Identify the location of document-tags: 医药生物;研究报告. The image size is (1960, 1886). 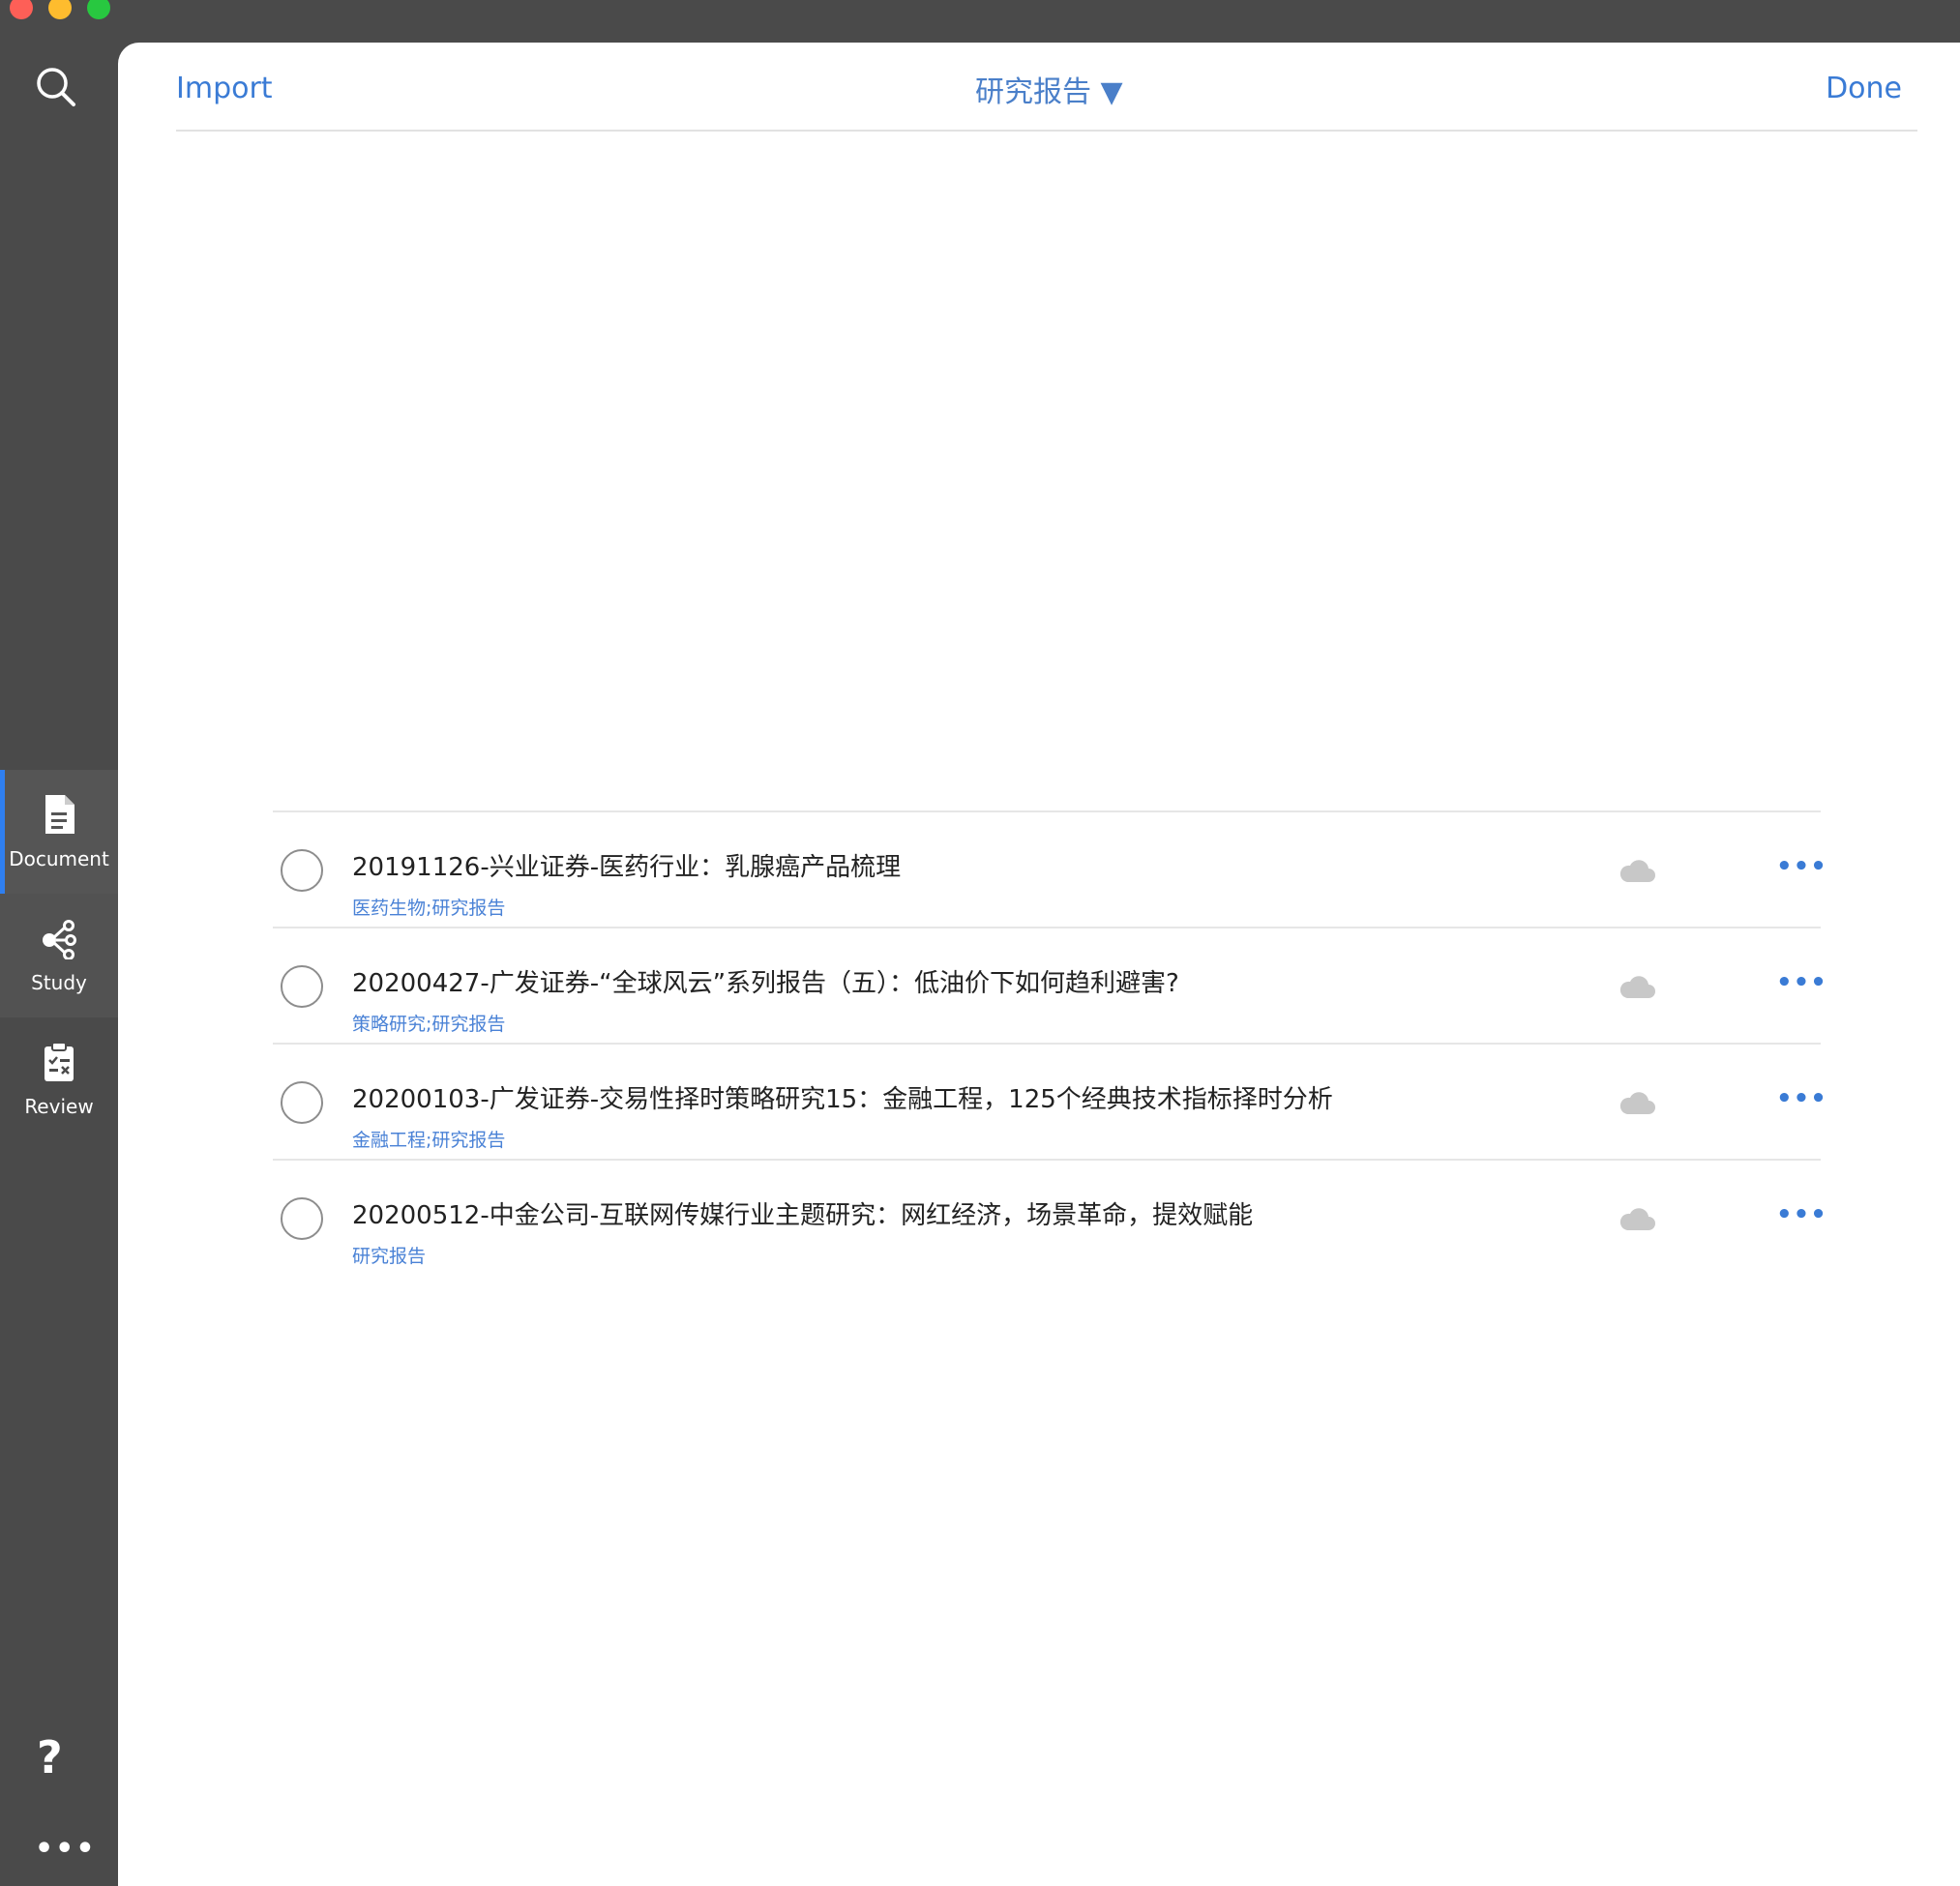
(429, 909).